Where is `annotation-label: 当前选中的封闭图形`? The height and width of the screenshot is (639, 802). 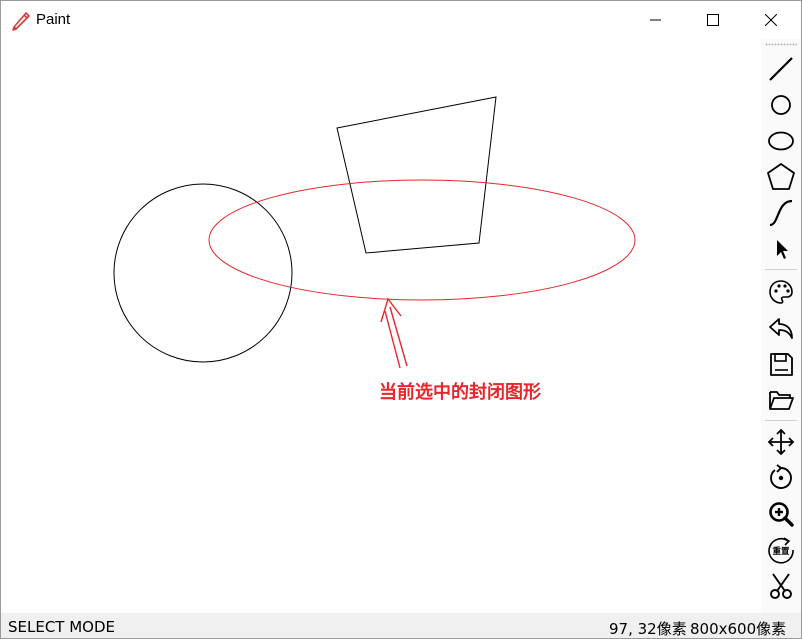 annotation-label: 当前选中的封闭图形 is located at coordinates (460, 392).